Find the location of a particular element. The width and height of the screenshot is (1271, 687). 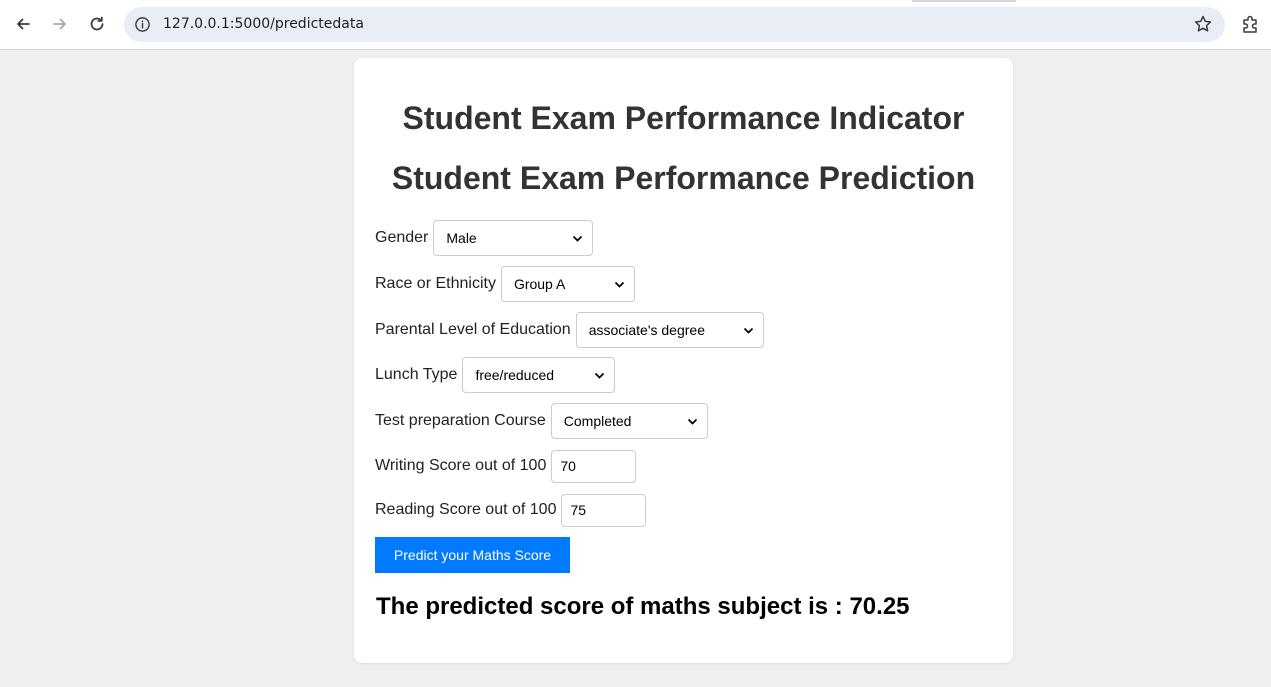

test-prep-label: Test preparation Course is located at coordinates (460, 420).